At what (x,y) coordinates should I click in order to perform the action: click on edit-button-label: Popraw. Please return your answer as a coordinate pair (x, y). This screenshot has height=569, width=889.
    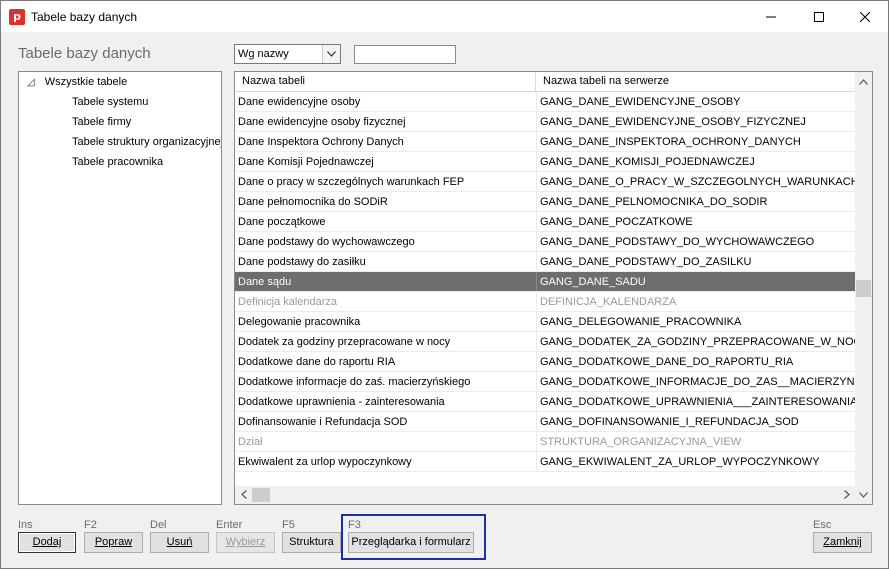
    Looking at the image, I should click on (113, 542).